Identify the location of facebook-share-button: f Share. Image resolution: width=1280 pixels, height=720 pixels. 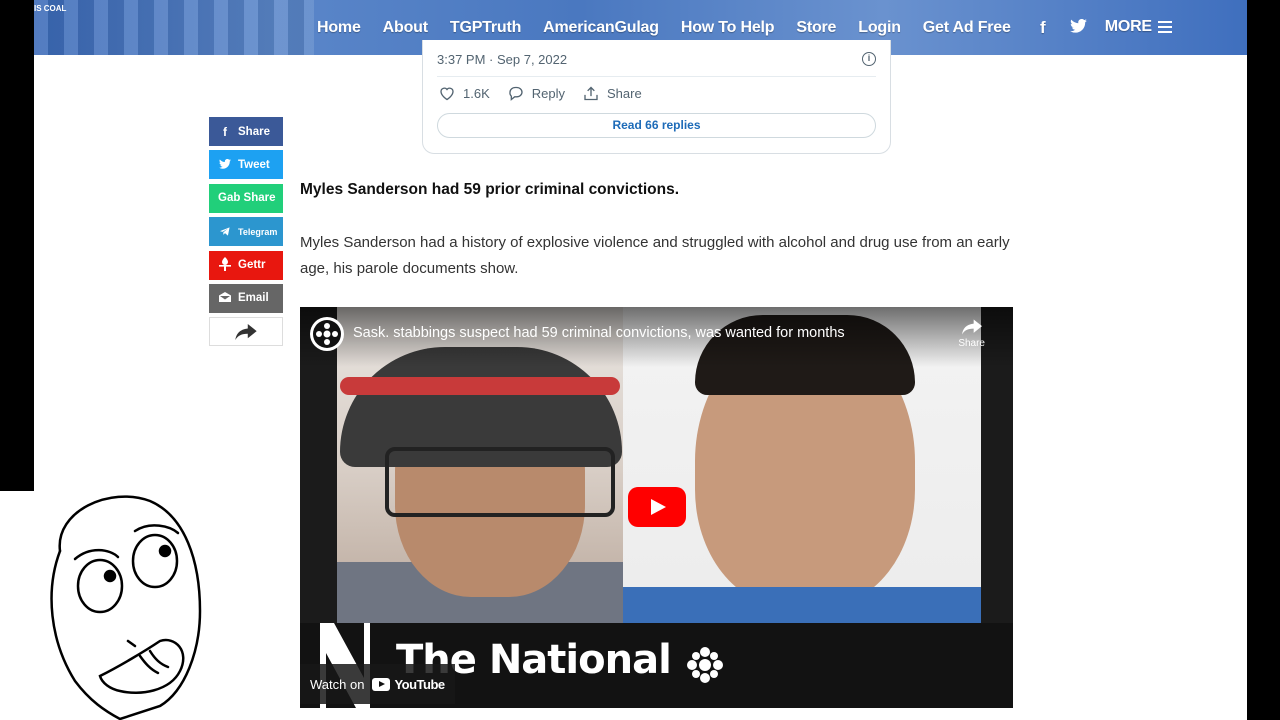
(246, 131).